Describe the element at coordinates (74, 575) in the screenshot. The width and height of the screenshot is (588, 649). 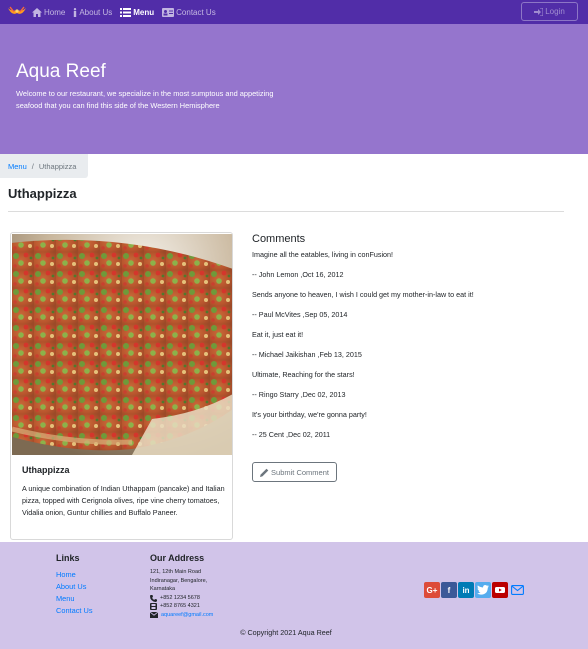
I see `footer-link-home: Home` at that location.